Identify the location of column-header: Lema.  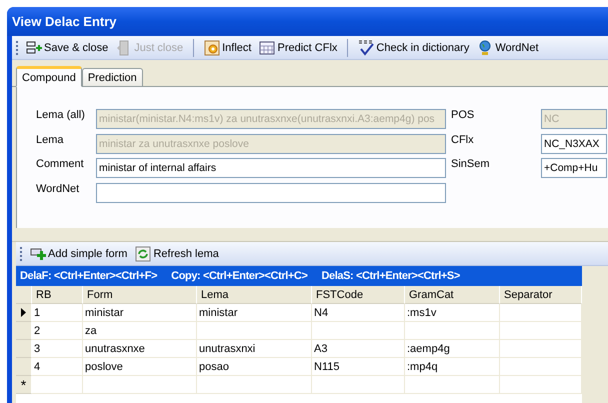
(254, 295).